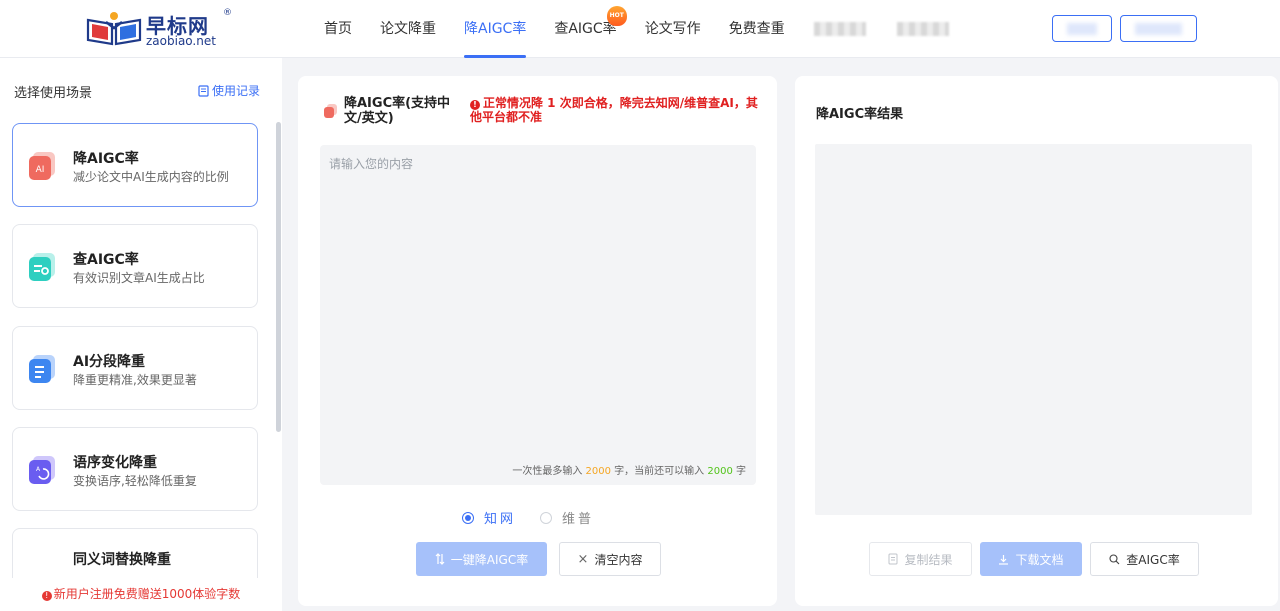 Image resolution: width=1280 pixels, height=611 pixels. I want to click on download-doc-label: 下载文档, so click(1039, 559).